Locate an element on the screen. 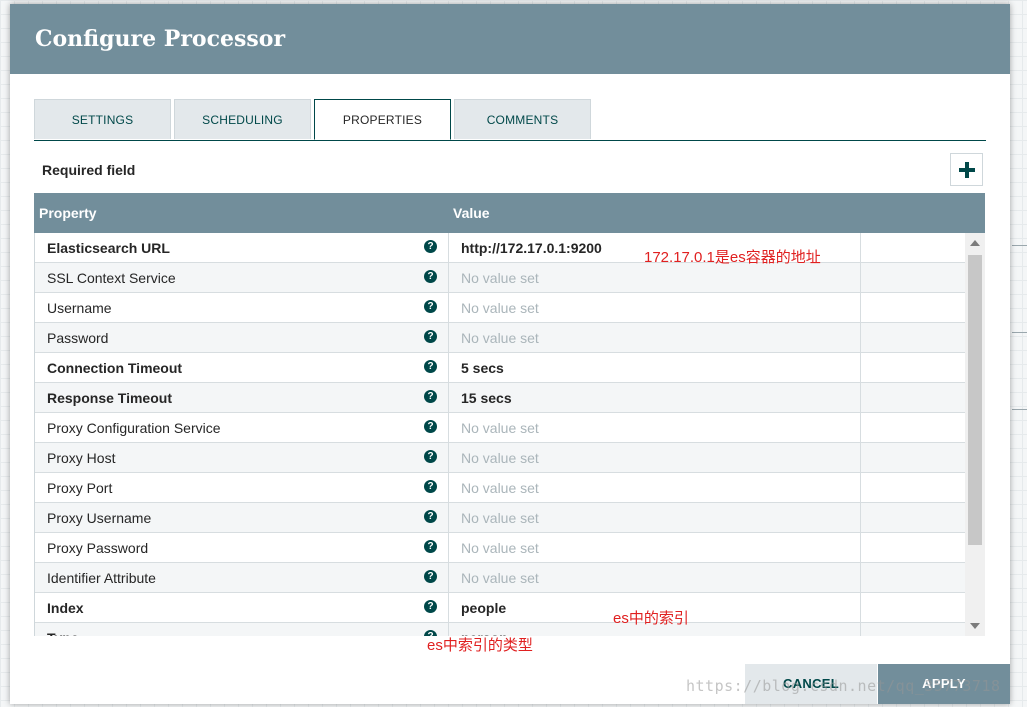 This screenshot has height=707, width=1027. property-row: Password? No value set is located at coordinates (500, 338).